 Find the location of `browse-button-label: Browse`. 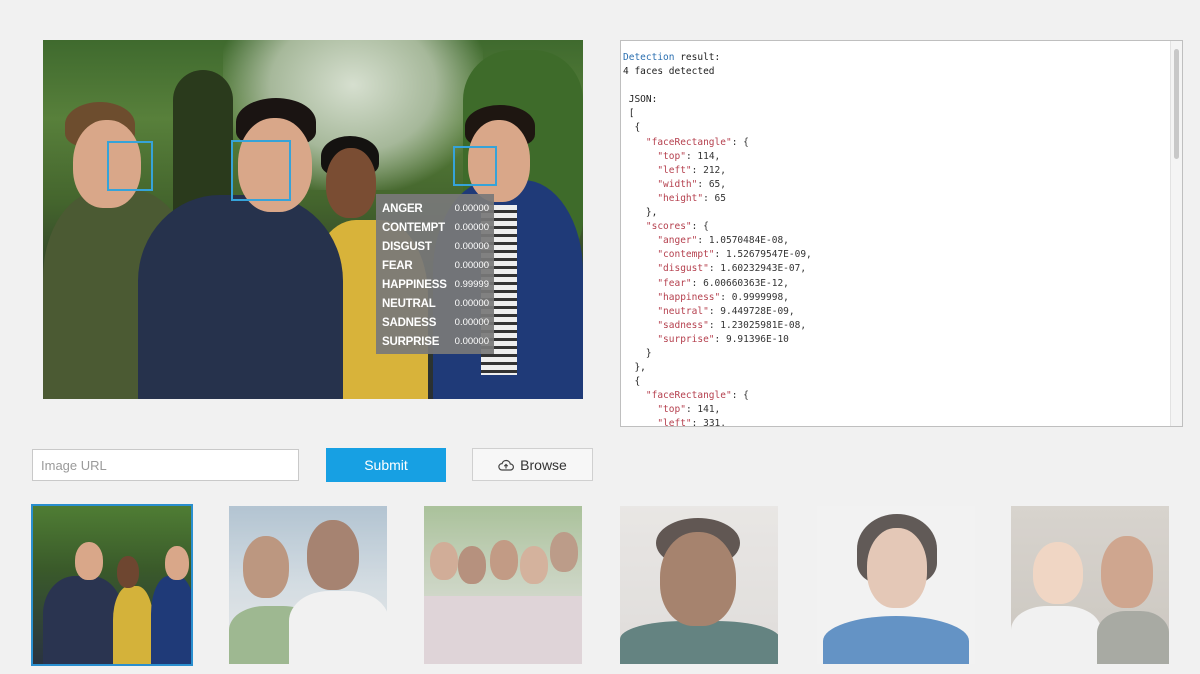

browse-button-label: Browse is located at coordinates (543, 464).